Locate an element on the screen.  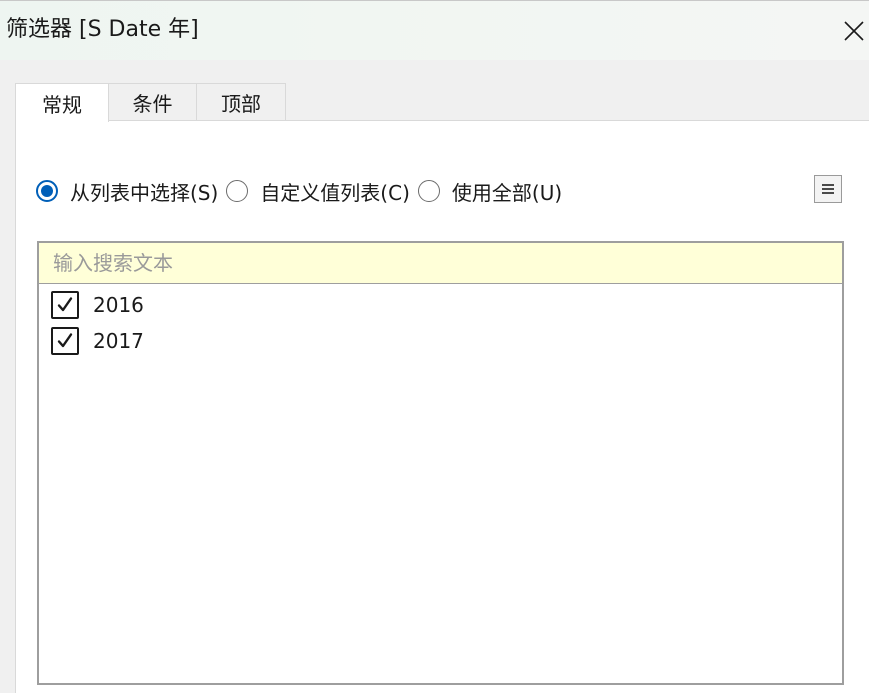
tab-condition: 条件 is located at coordinates (152, 102).